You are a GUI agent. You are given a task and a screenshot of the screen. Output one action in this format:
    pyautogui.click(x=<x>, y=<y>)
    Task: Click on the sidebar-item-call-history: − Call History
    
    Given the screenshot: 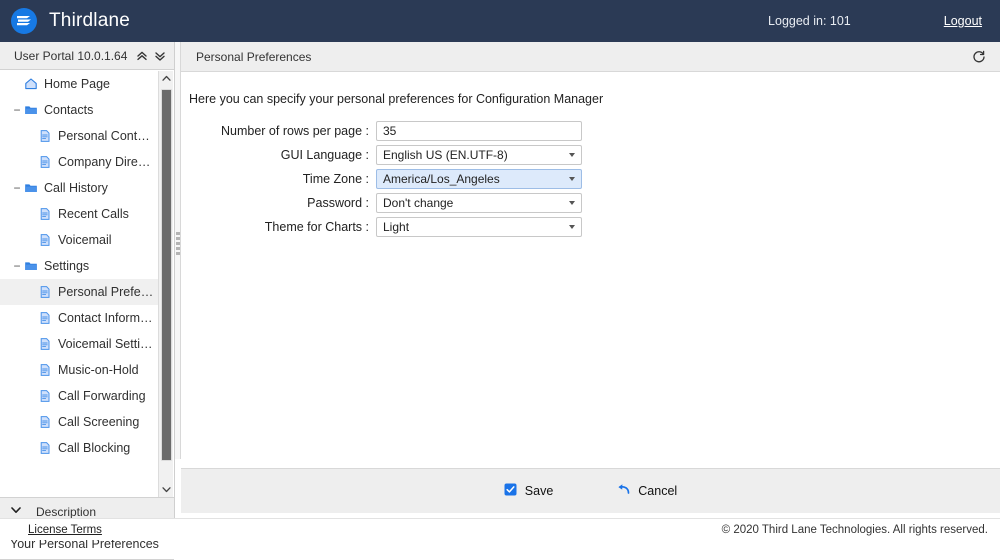 What is the action you would take?
    pyautogui.click(x=79, y=188)
    